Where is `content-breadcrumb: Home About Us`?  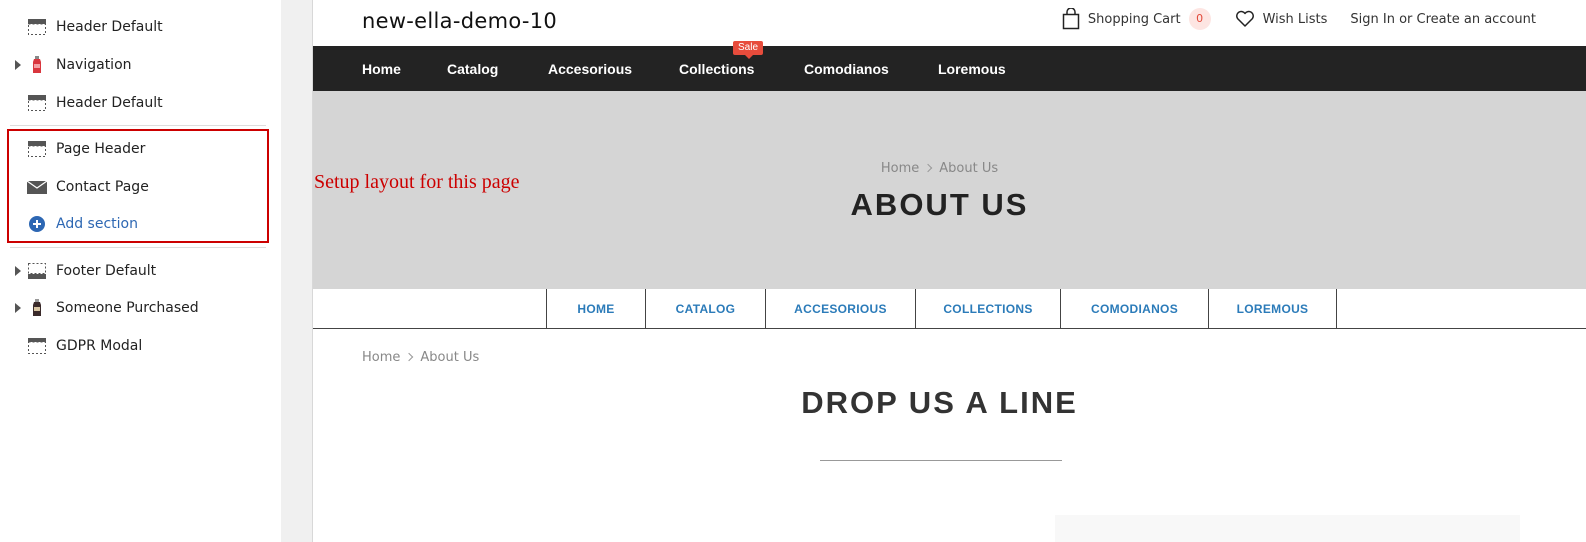
content-breadcrumb: Home About Us is located at coordinates (420, 357).